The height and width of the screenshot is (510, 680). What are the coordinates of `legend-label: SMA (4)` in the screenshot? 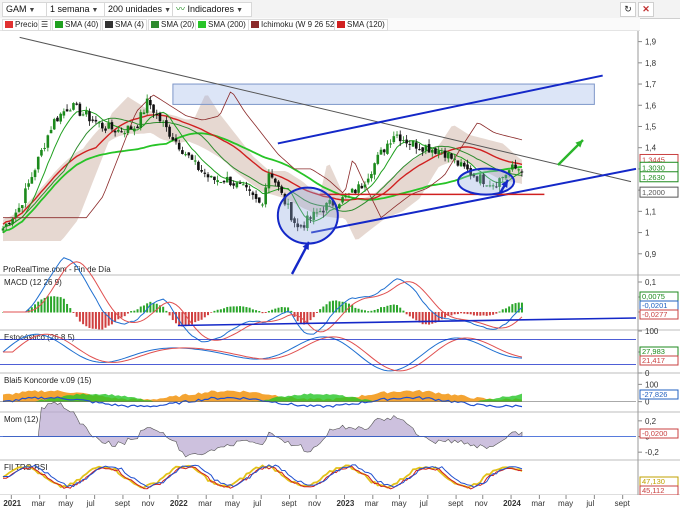 It's located at (129, 24).